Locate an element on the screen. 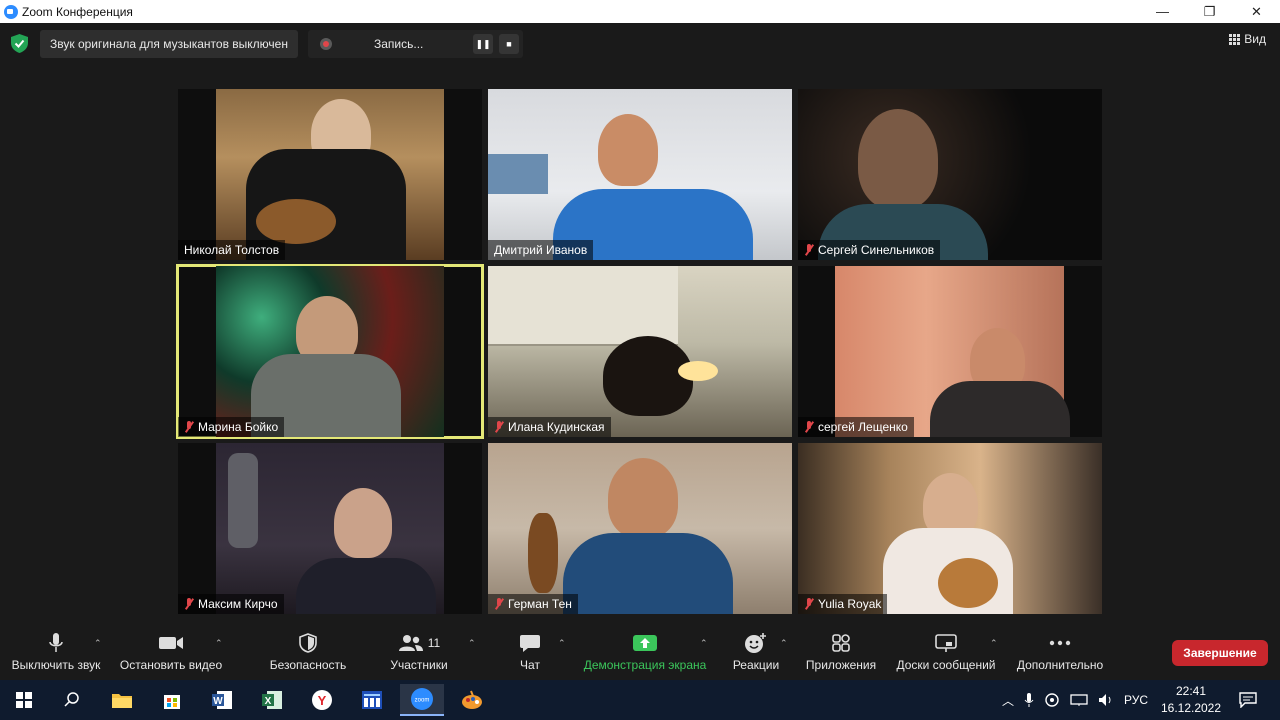  video-tile-3: Сергей Синельников is located at coordinates (950, 174).